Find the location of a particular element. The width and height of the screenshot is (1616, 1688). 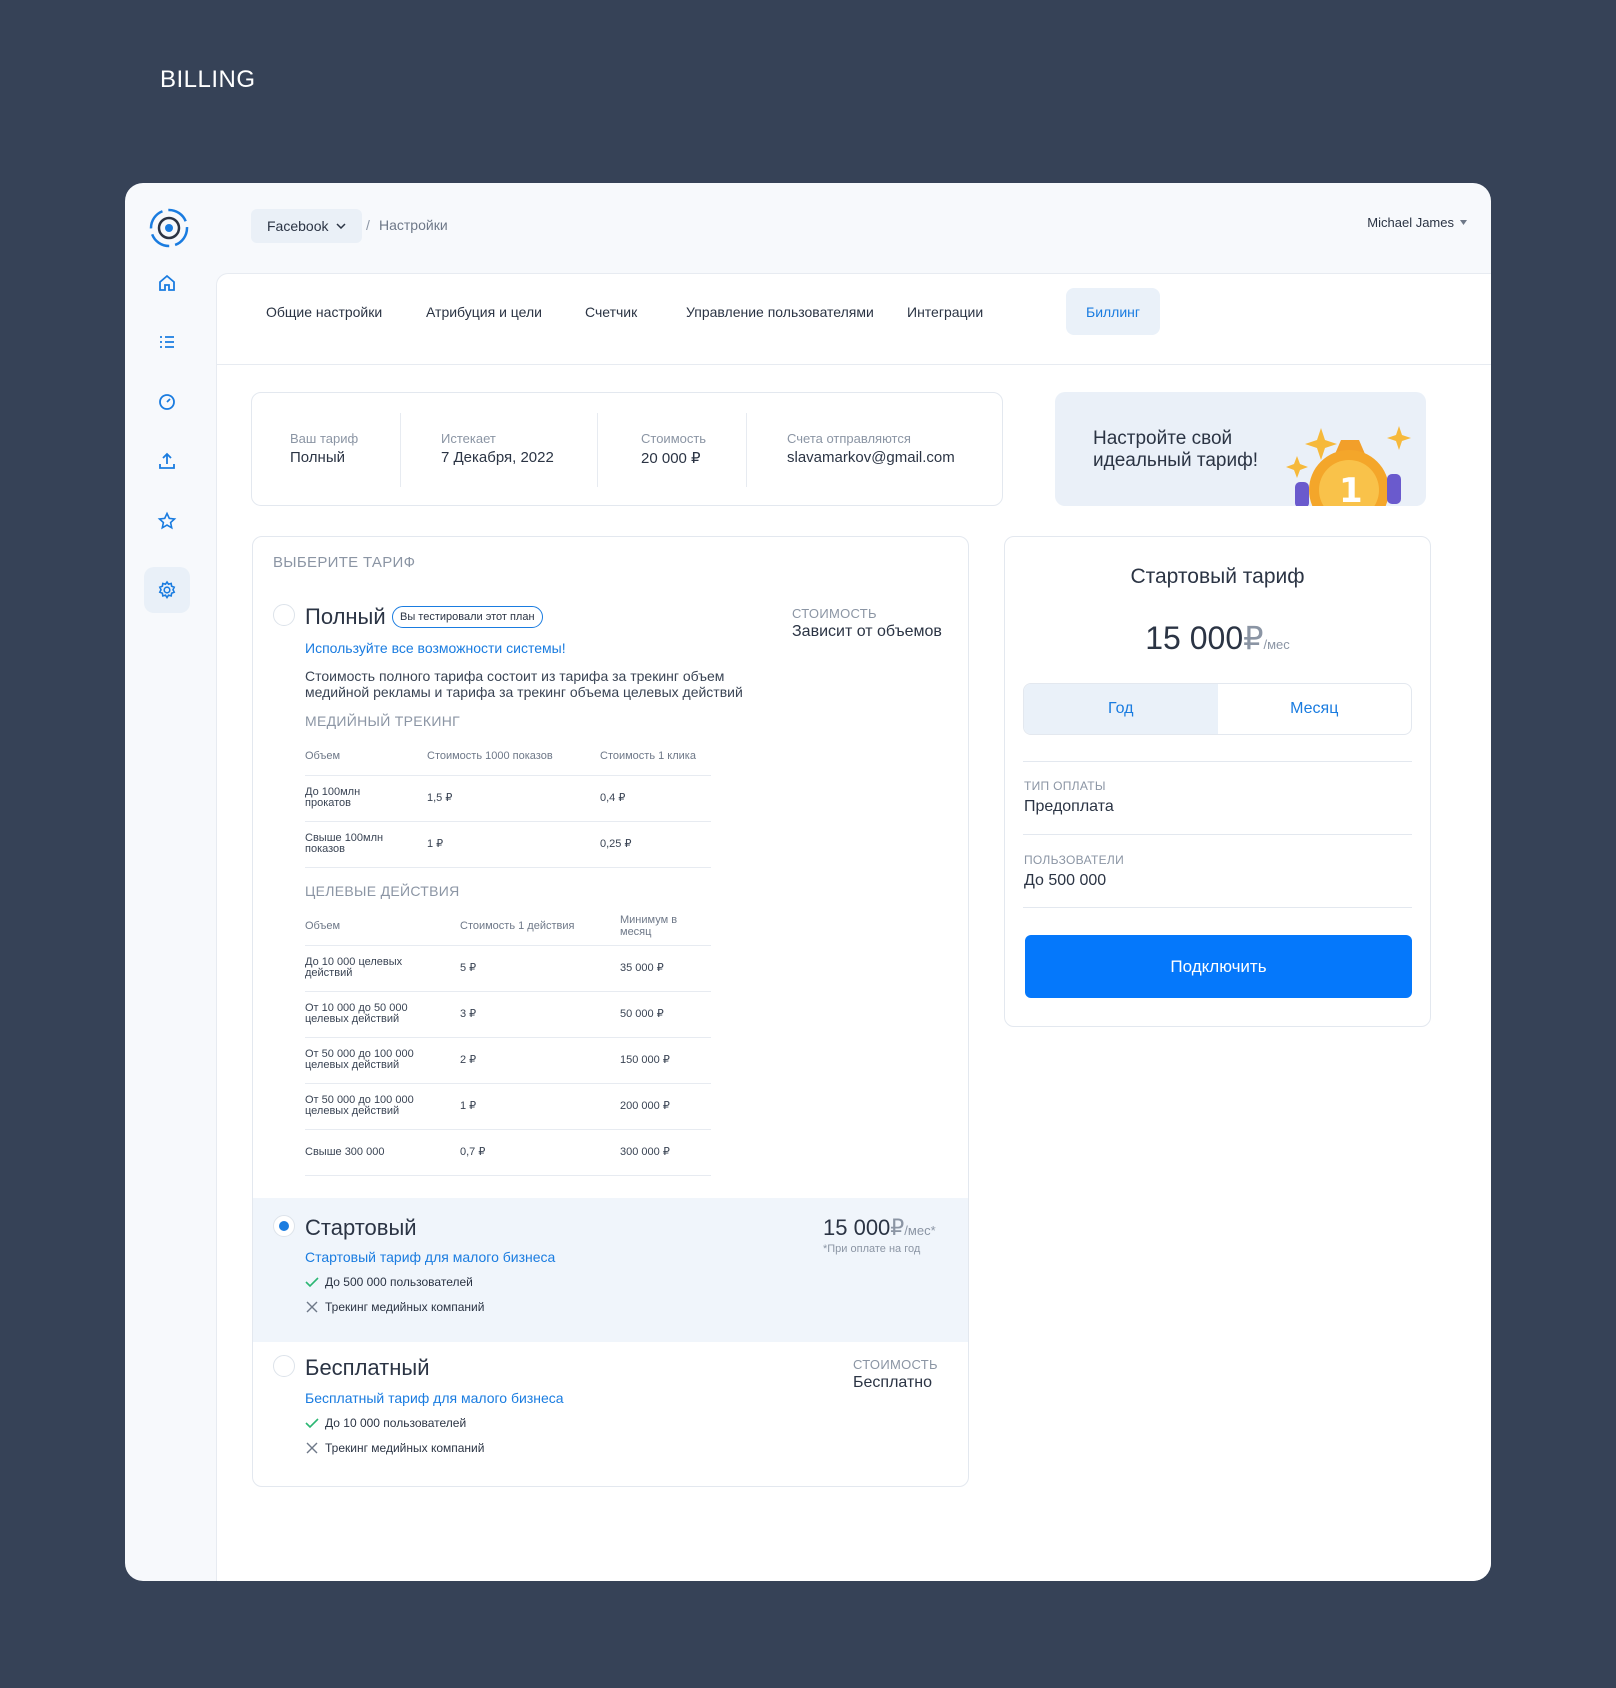

connect-button: Подключить is located at coordinates (1218, 966).